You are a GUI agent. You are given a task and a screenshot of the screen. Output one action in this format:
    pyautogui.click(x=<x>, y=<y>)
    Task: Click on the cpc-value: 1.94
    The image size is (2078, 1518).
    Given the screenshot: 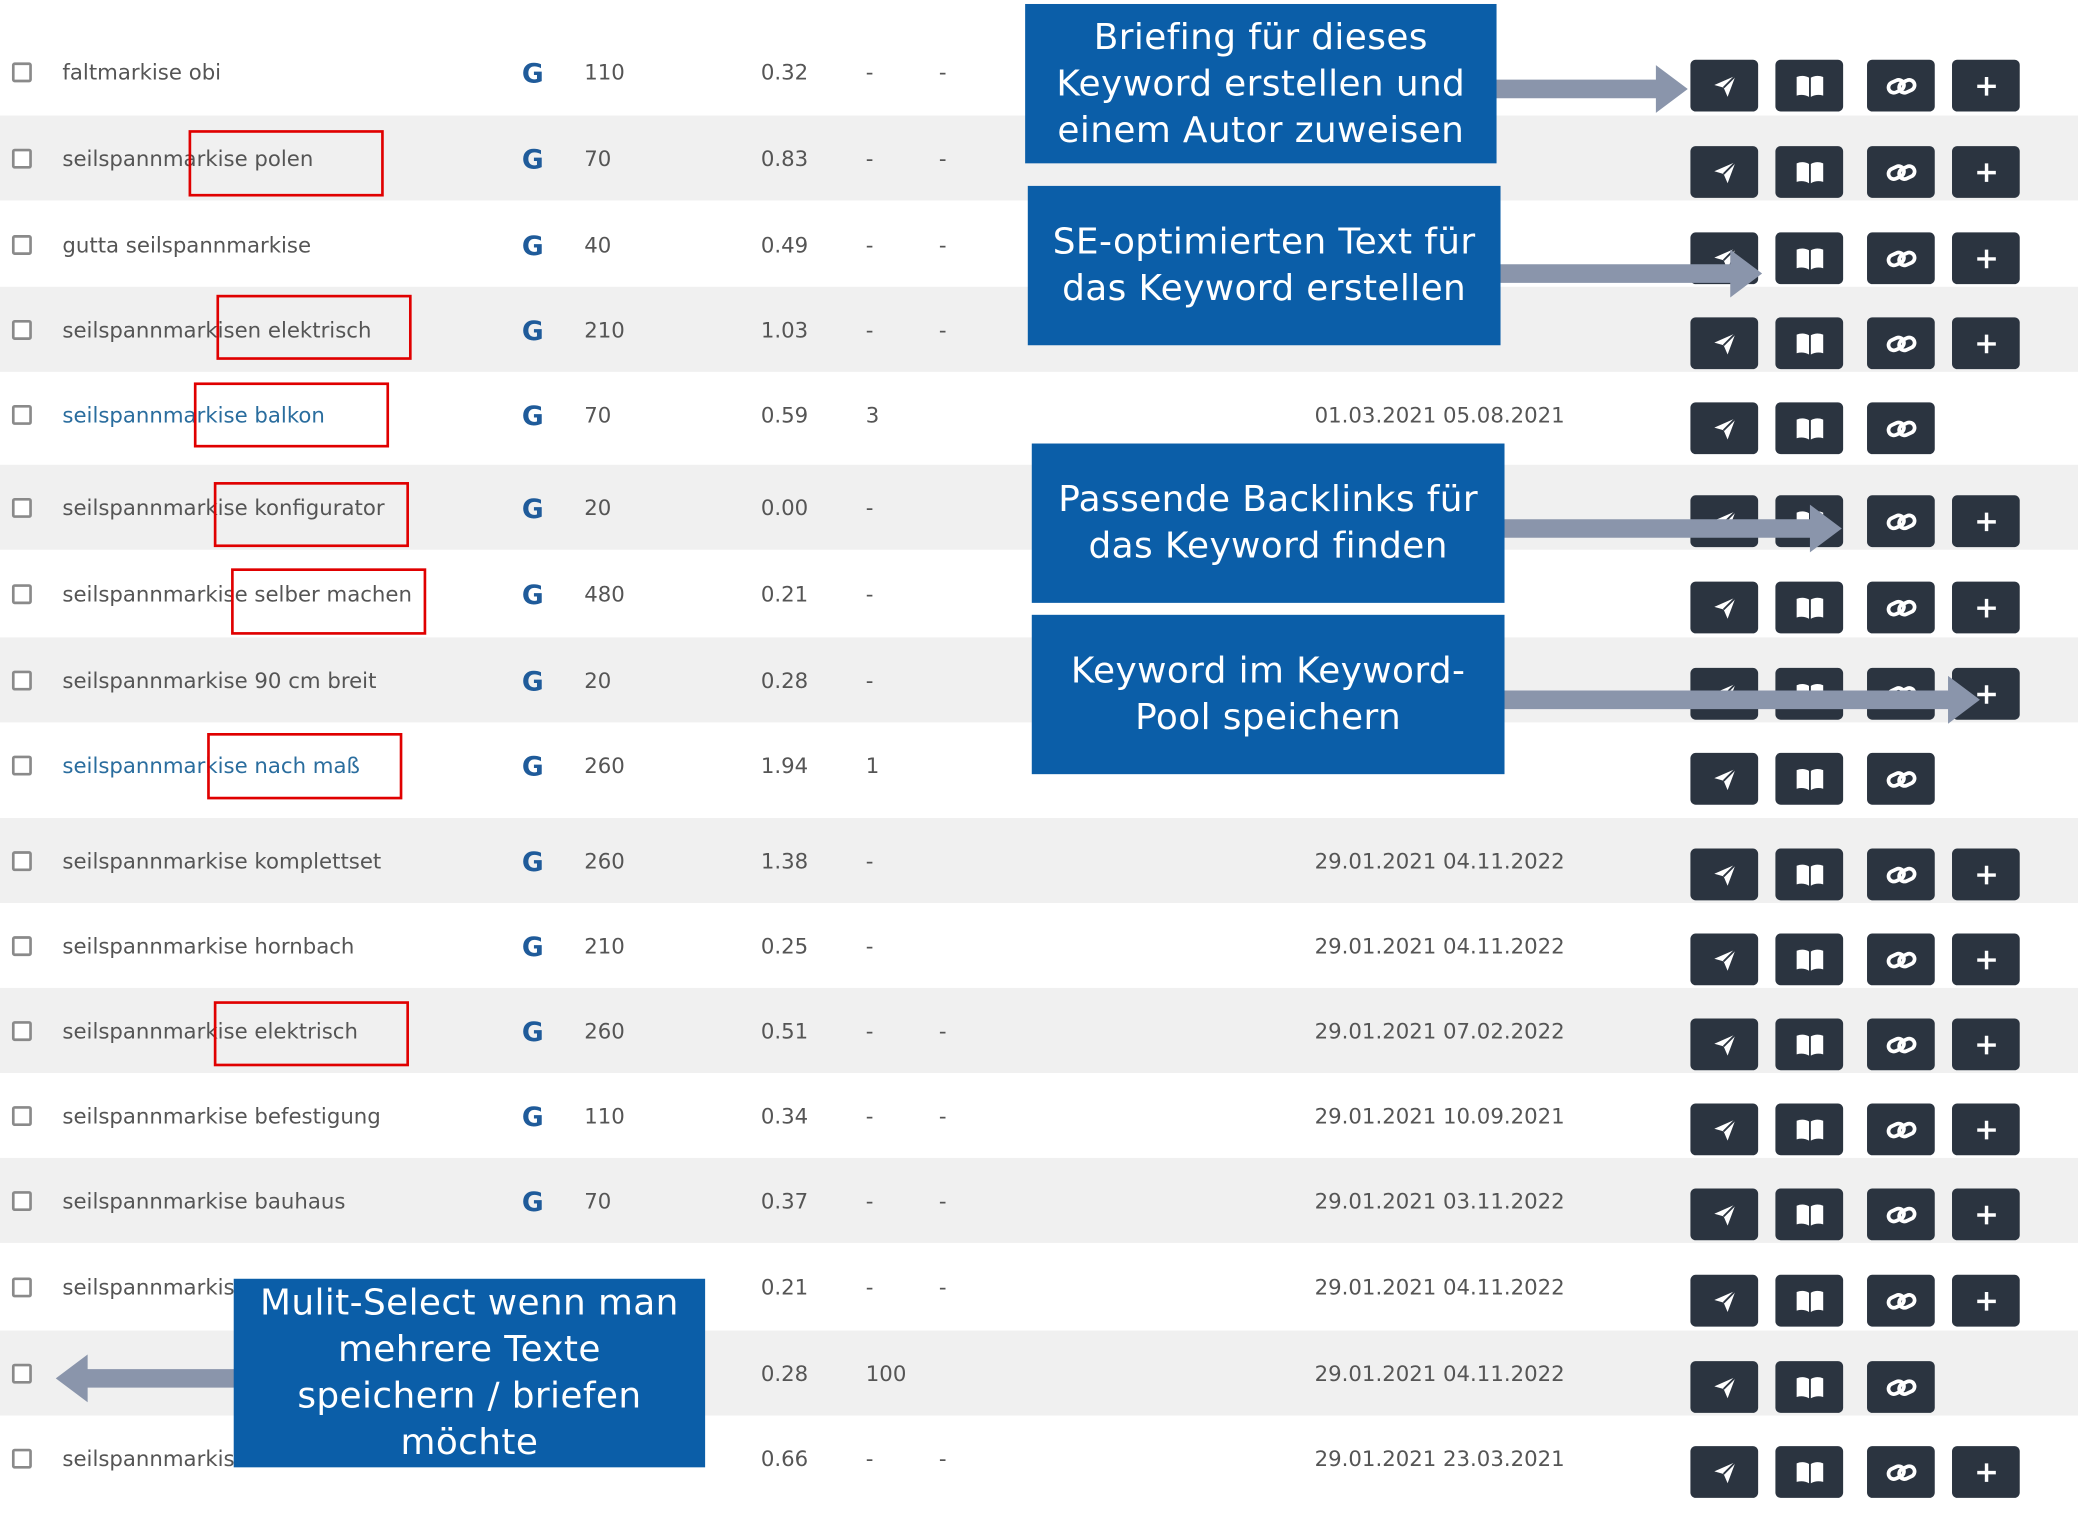 What is the action you would take?
    pyautogui.click(x=784, y=765)
    